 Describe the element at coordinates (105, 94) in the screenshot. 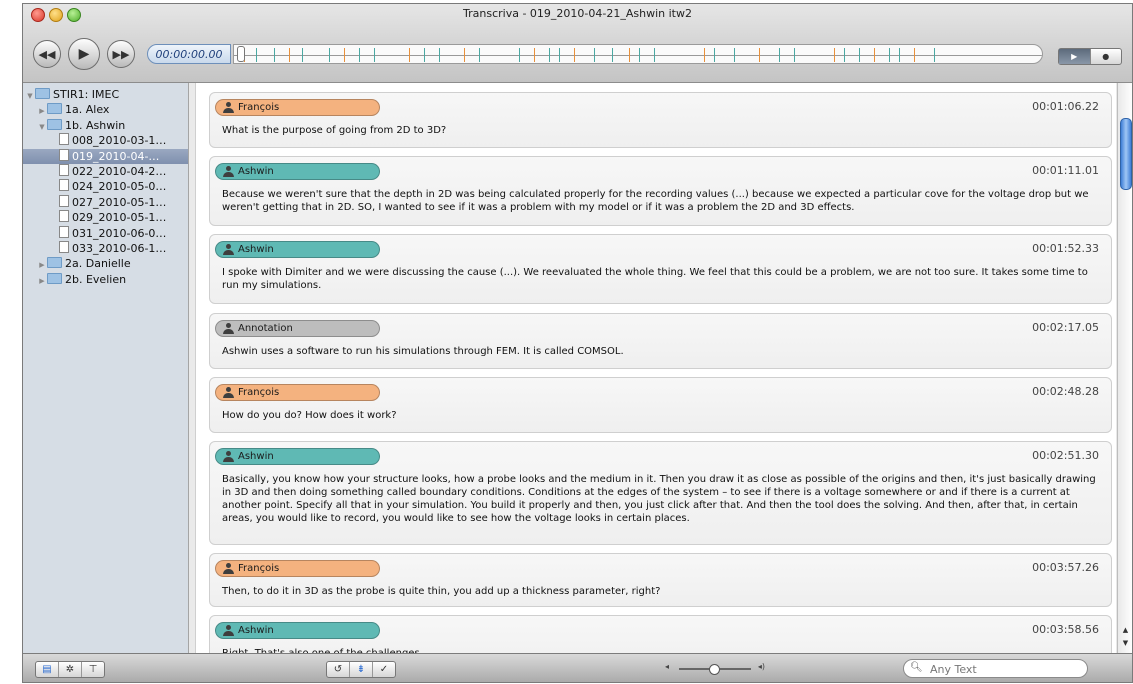

I see `sidebar-item: ▼ STIR1: IMEC` at that location.